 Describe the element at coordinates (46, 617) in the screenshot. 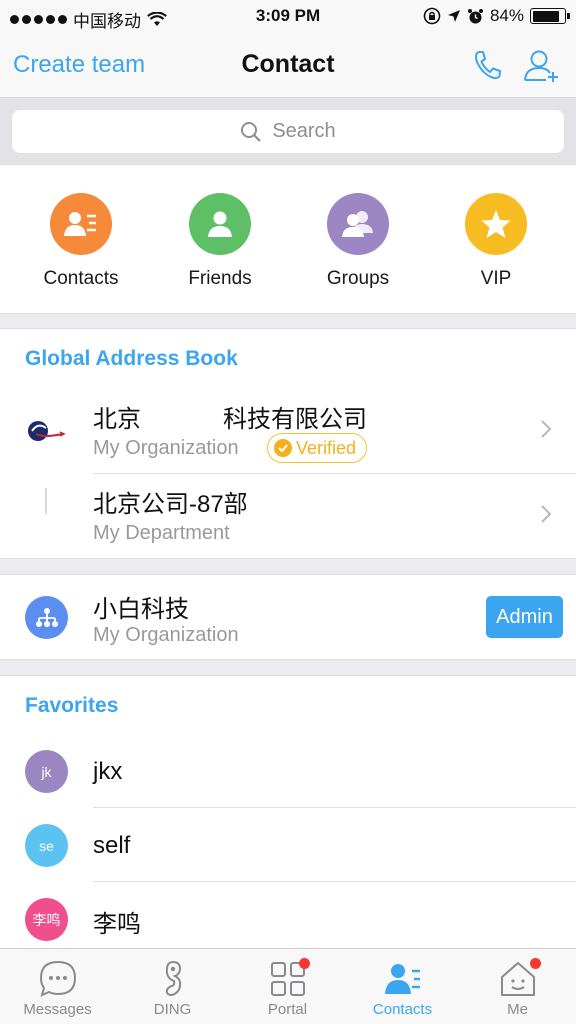

I see `org-chart-icon` at that location.